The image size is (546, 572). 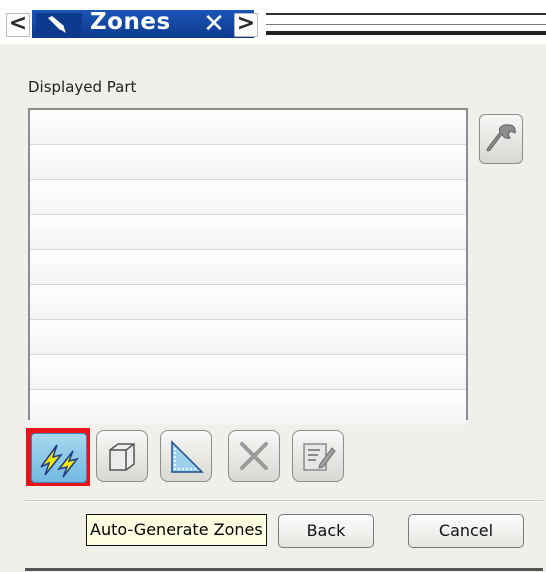 I want to click on title-strip: < Zones ✕ >, so click(x=273, y=22).